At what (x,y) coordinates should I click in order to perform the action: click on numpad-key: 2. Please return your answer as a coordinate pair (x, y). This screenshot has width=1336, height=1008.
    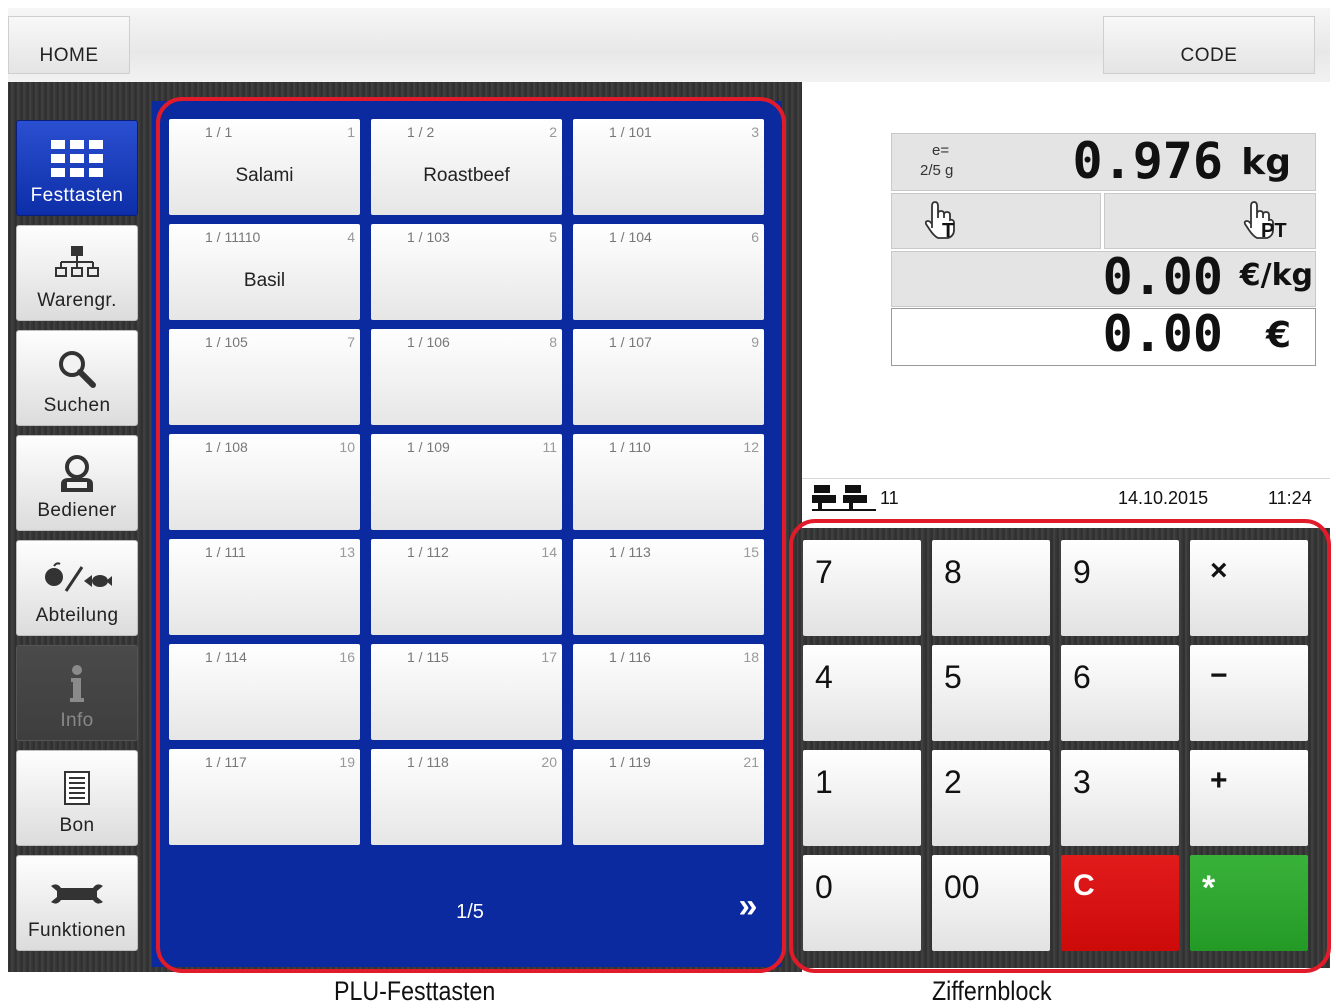
    Looking at the image, I should click on (991, 798).